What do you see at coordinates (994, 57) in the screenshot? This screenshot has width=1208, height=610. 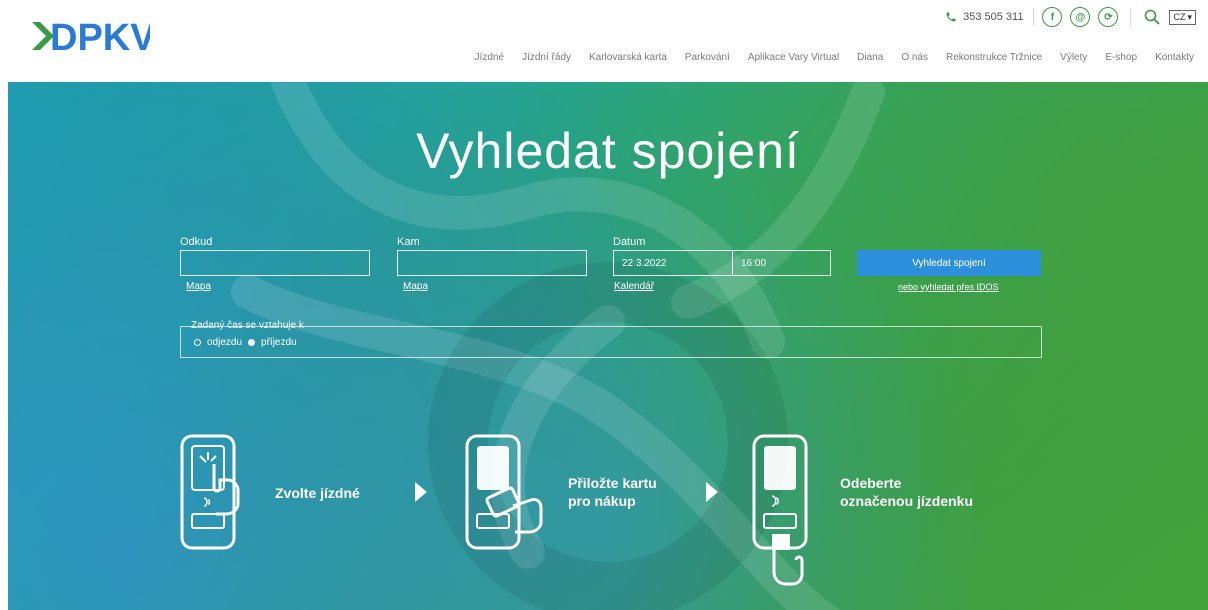 I see `nav-item-rekonstrukce: Rekonstrukce Tržnice` at bounding box center [994, 57].